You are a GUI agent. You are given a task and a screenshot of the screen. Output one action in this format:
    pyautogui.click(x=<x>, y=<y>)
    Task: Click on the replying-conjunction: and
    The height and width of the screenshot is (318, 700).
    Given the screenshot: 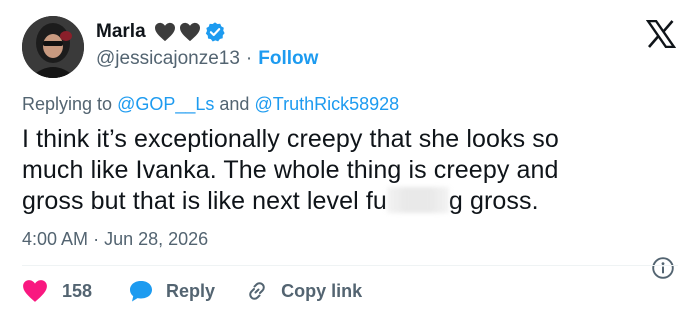 What is the action you would take?
    pyautogui.click(x=234, y=104)
    